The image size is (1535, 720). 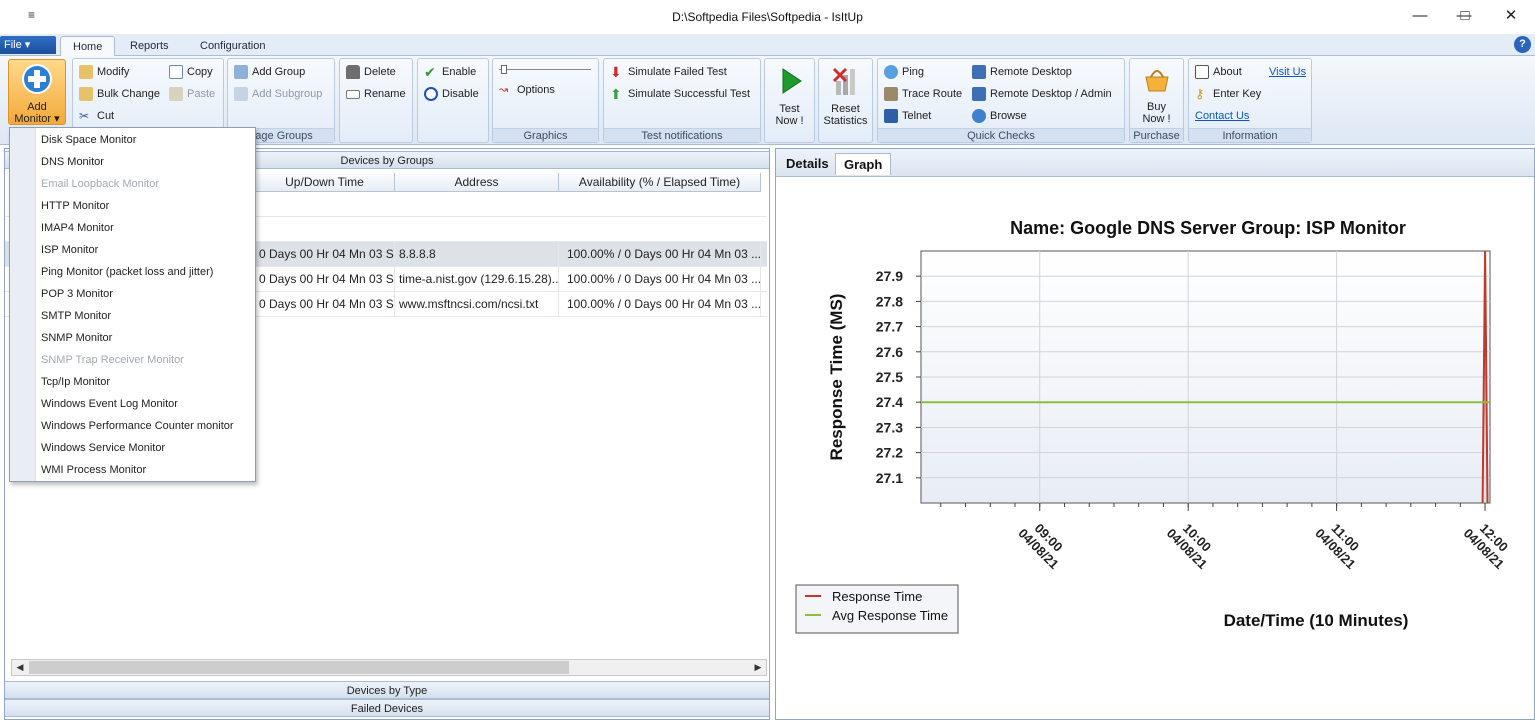 What do you see at coordinates (545, 69) in the screenshot?
I see `graphics-slider` at bounding box center [545, 69].